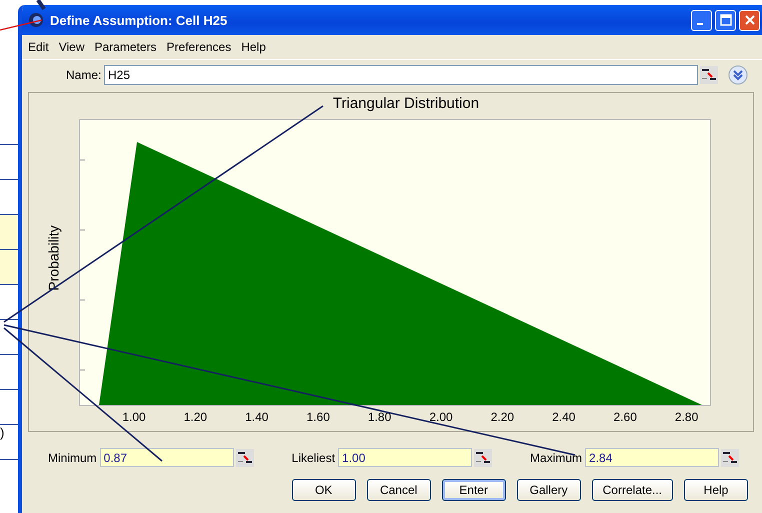 The height and width of the screenshot is (513, 762). What do you see at coordinates (84, 75) in the screenshot?
I see `name-label: Name:` at bounding box center [84, 75].